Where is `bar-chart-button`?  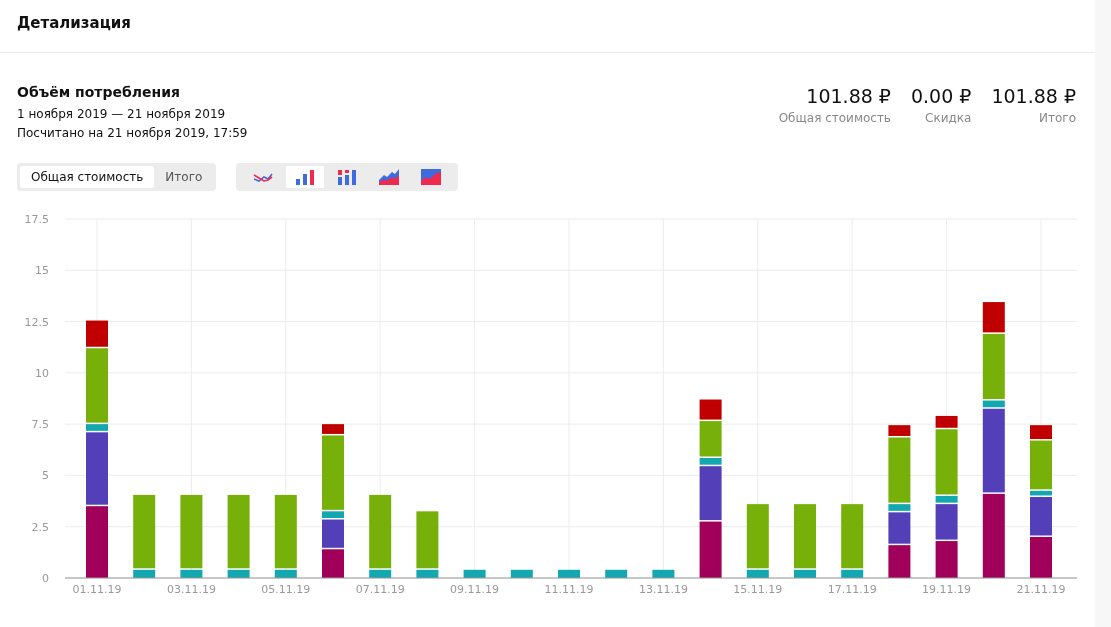
bar-chart-button is located at coordinates (305, 177).